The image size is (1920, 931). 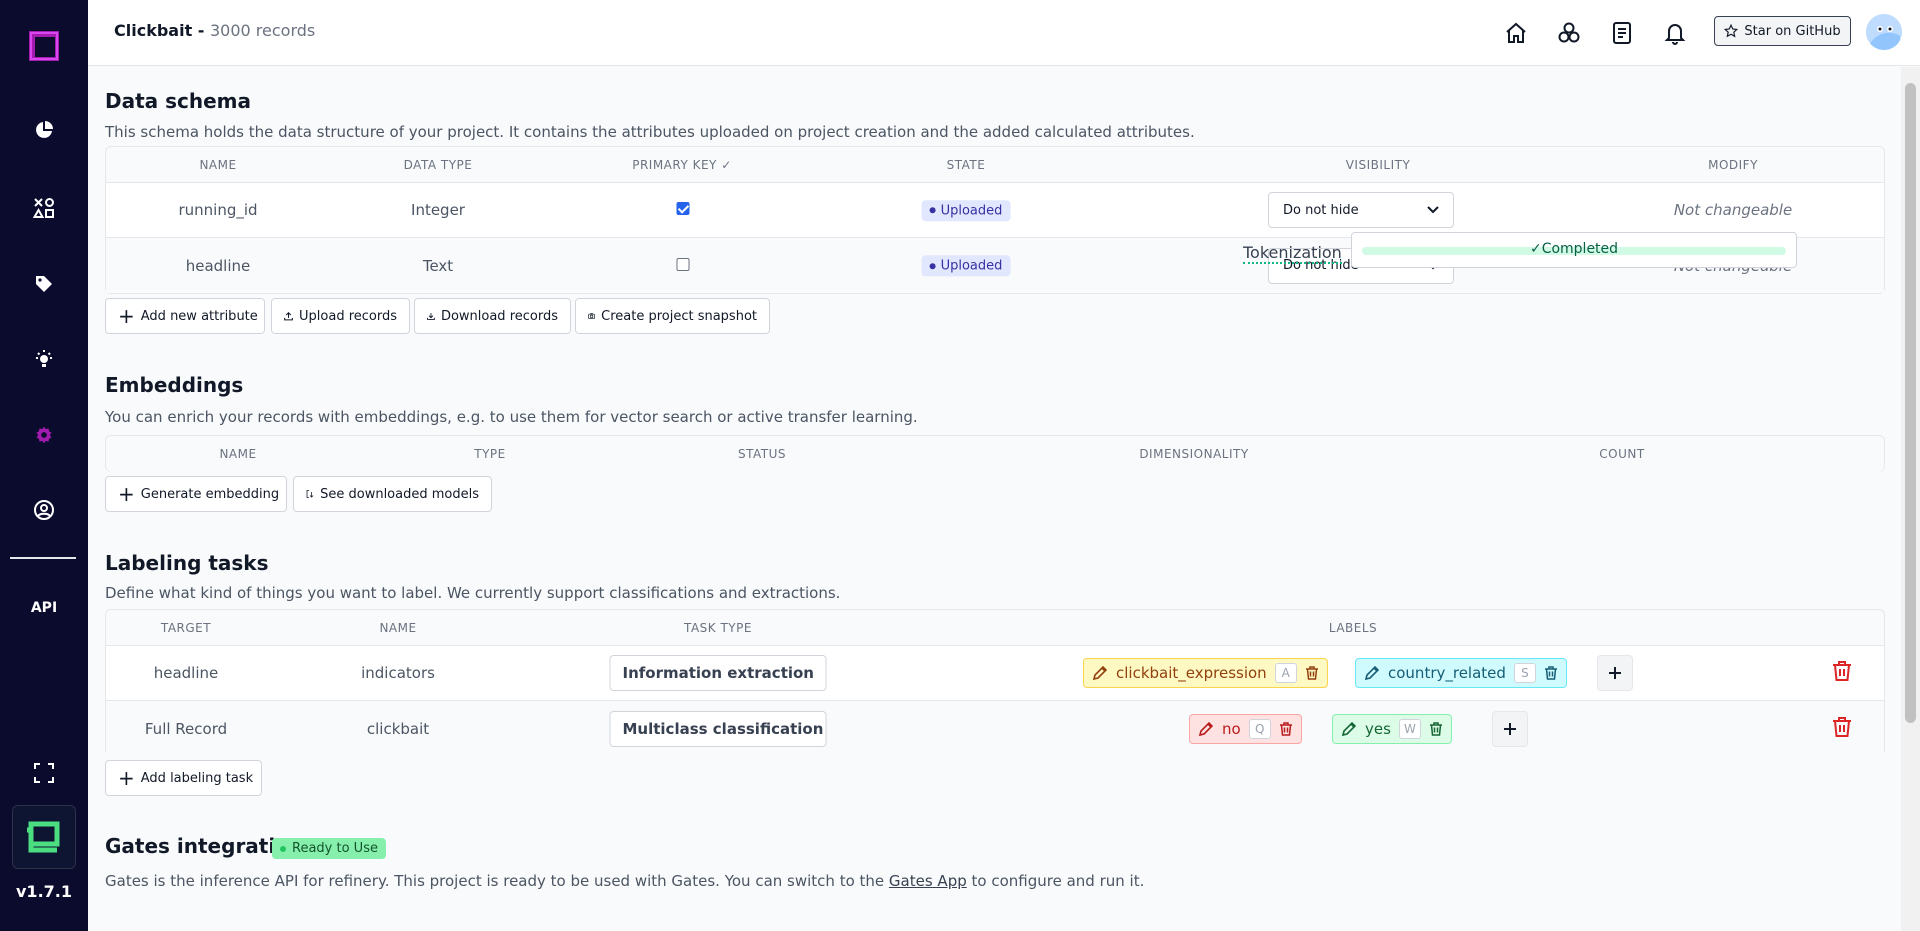 I want to click on gates-description-suffix: to configure and run it., so click(x=1058, y=881).